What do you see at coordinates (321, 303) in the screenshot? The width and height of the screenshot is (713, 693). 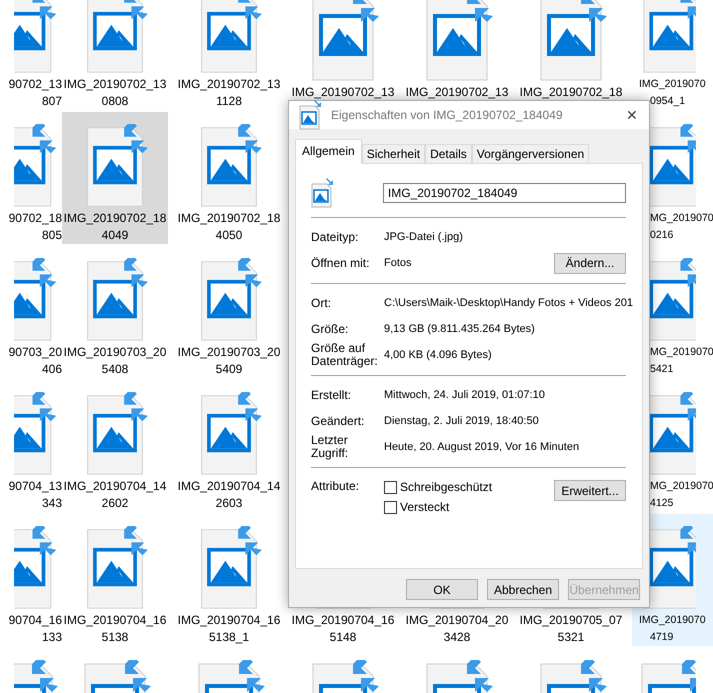 I see `property-label: Ort:` at bounding box center [321, 303].